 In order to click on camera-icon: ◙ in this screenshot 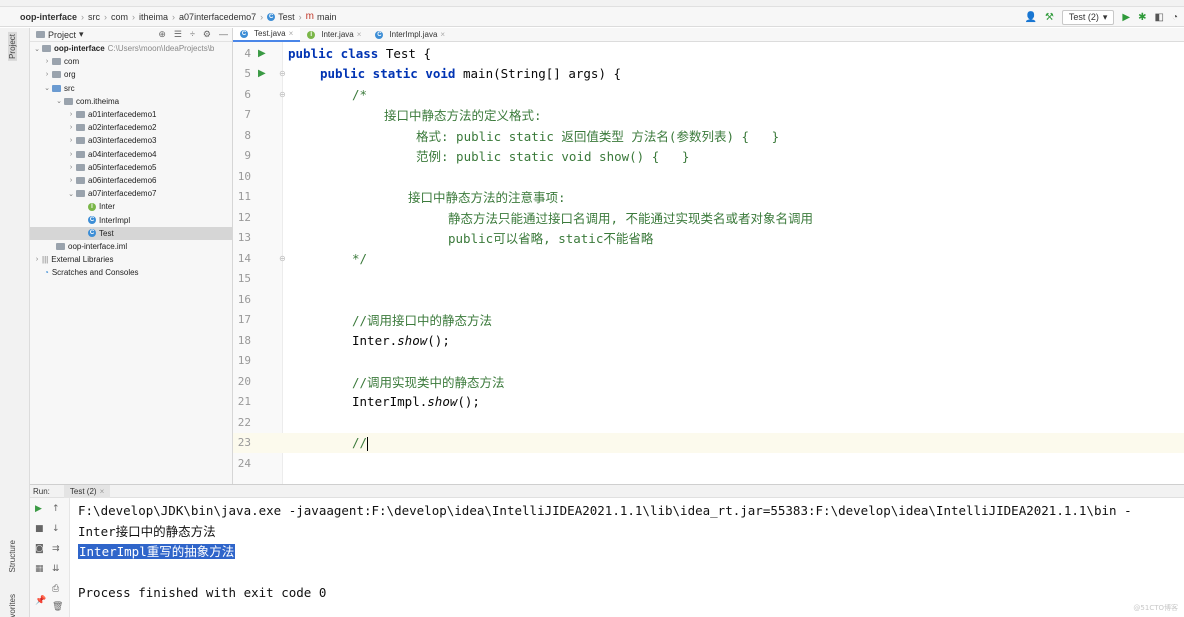, I will do `click(39, 549)`.